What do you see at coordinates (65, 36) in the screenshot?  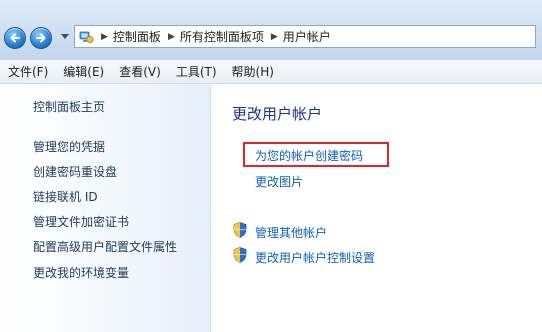 I see `history-dropdown-icon` at bounding box center [65, 36].